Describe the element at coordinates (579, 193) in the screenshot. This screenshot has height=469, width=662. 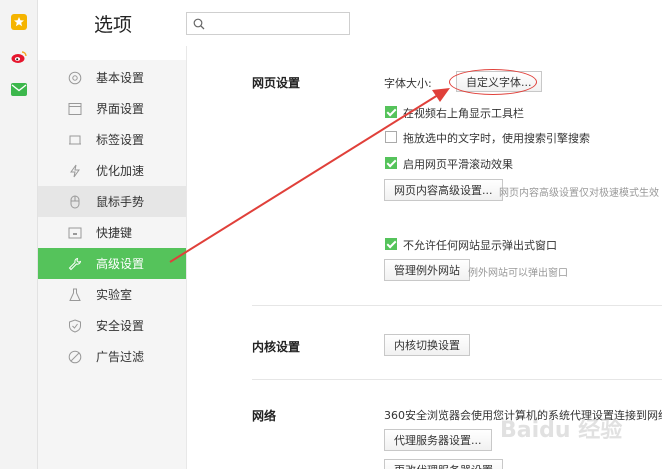
I see `advanced-note: 网页内容高级设置仅对极速模式生效` at that location.